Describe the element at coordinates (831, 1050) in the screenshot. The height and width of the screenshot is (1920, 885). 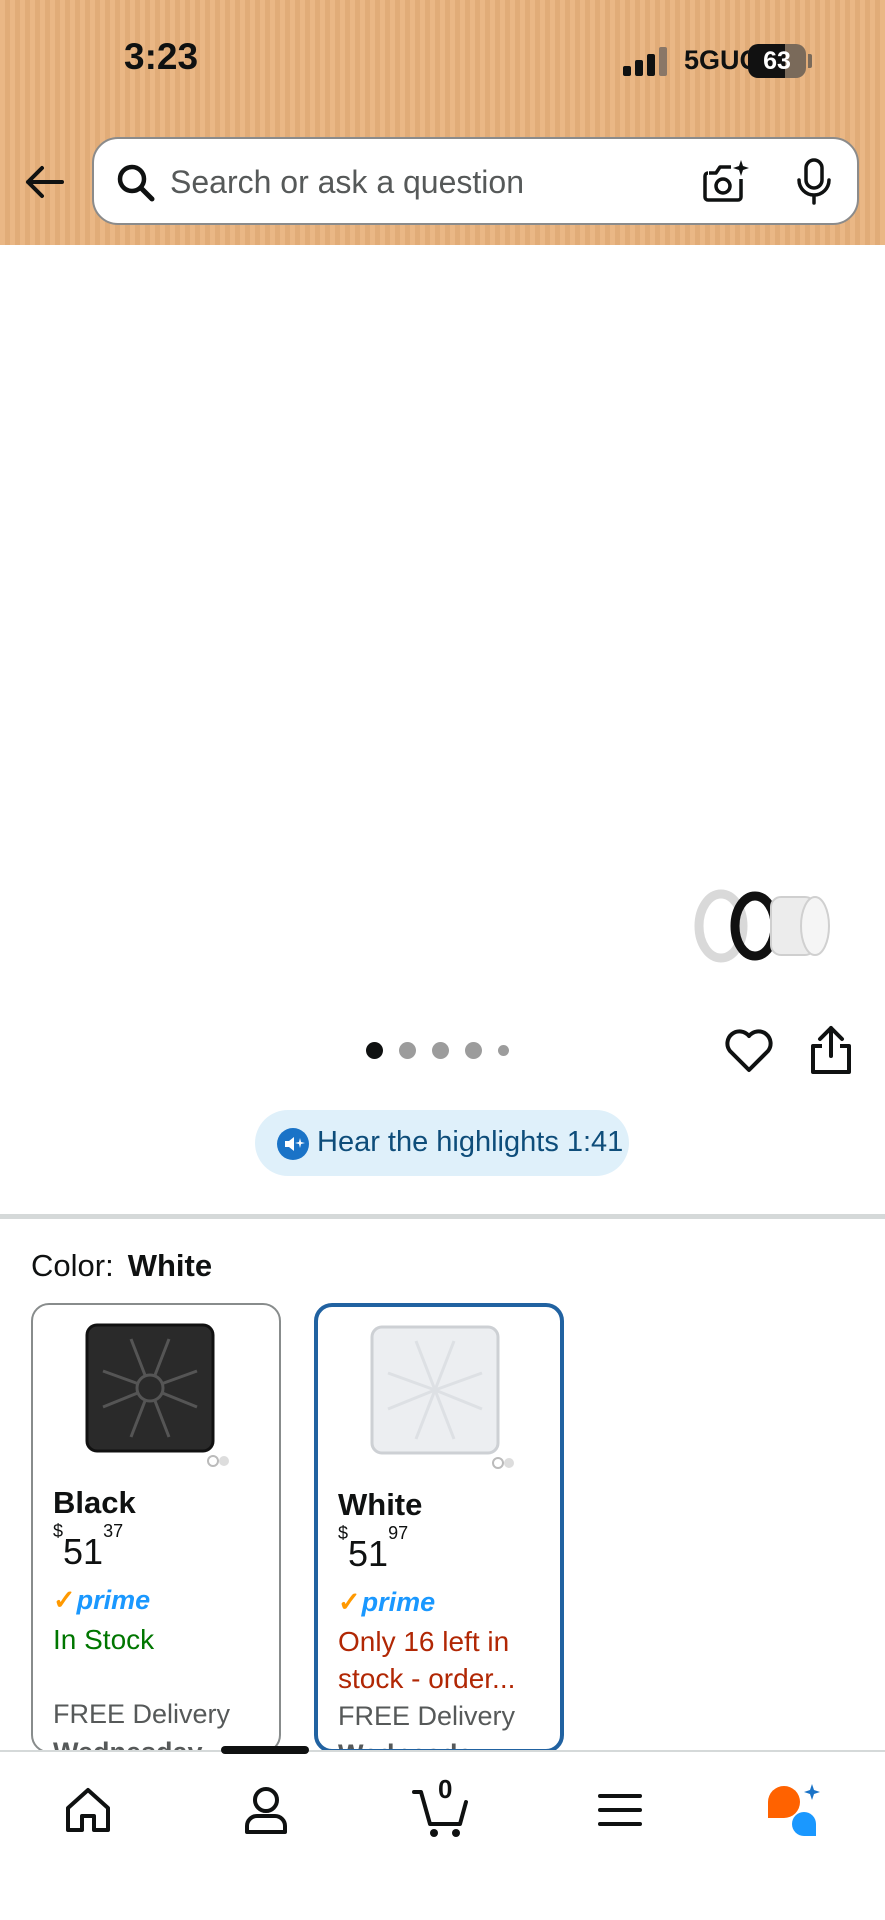
I see `share-icon` at that location.